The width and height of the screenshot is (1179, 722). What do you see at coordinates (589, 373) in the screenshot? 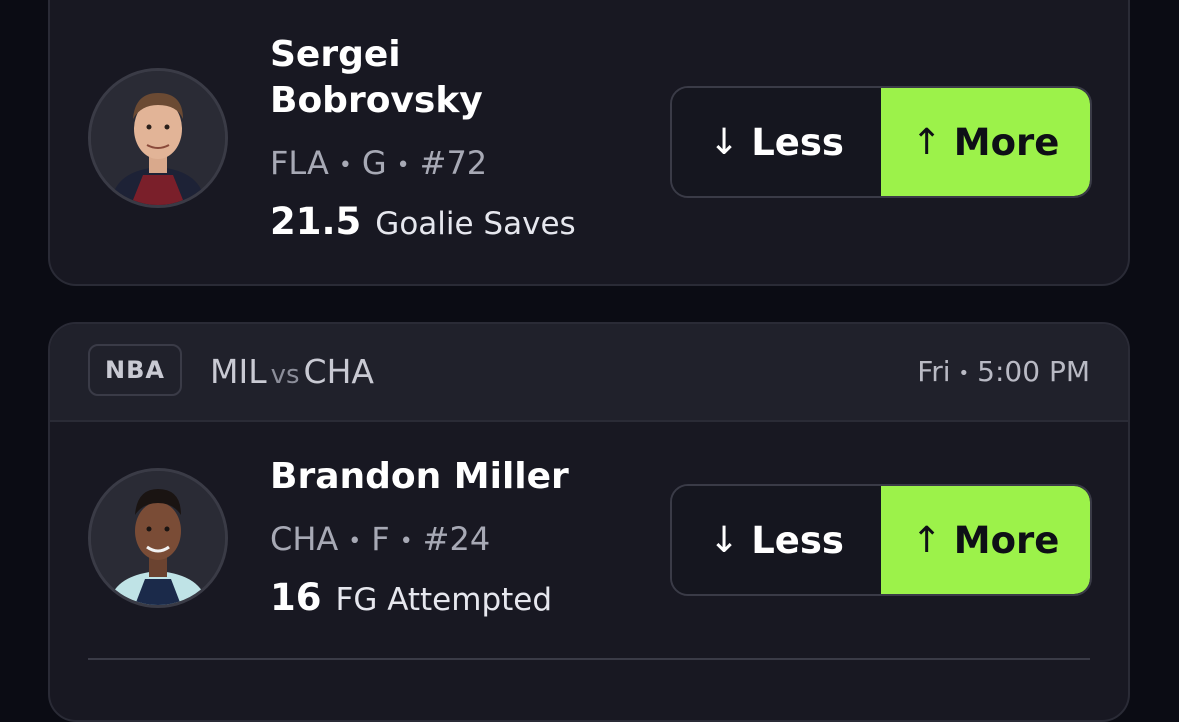
I see `game-header: NBA MIL vs CHA Fri • 5:00 PM` at bounding box center [589, 373].